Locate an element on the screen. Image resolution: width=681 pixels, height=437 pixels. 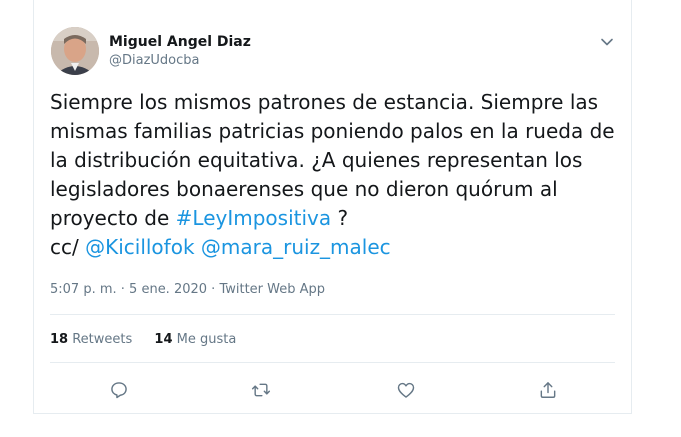
hashtag-link: #LeyImpositiva is located at coordinates (253, 218).